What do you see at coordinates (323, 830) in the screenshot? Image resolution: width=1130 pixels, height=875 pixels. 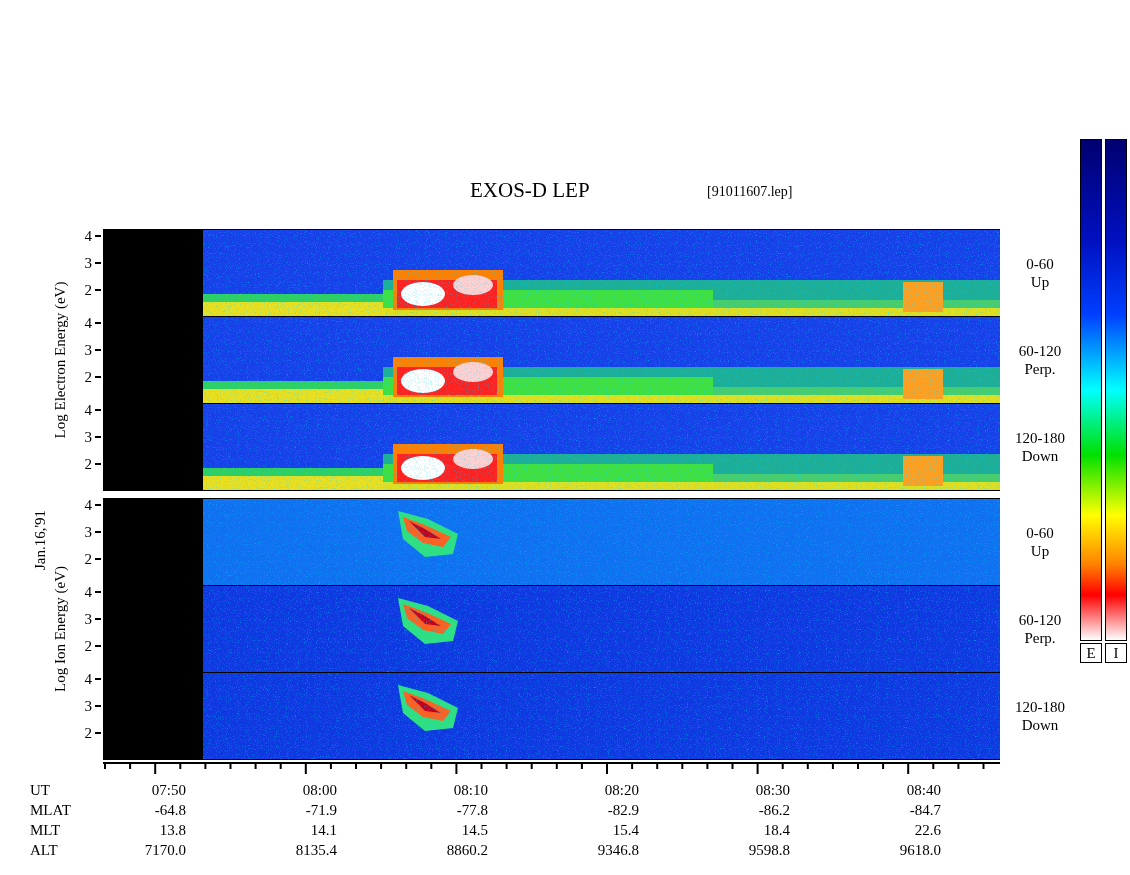 I see `axis-value: 14.1` at bounding box center [323, 830].